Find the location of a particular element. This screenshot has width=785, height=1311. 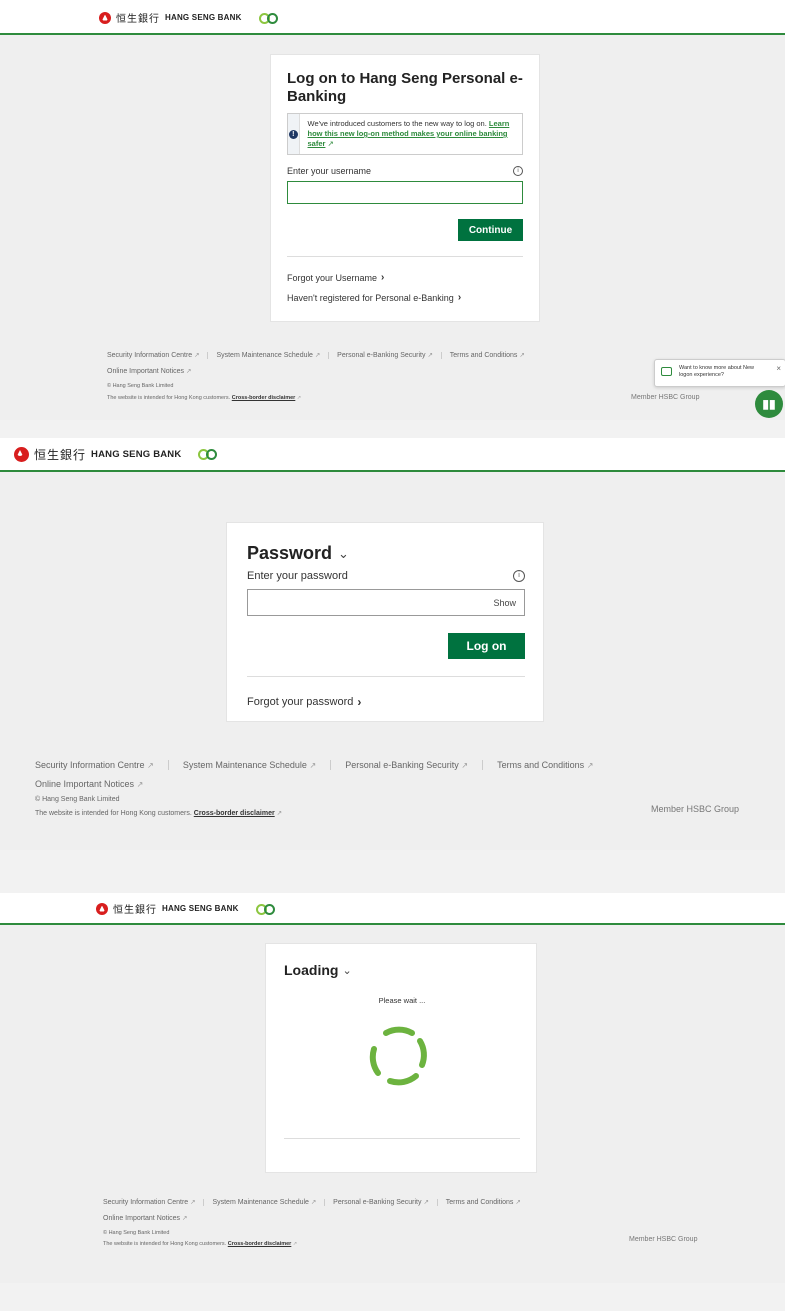

anniversary-icon is located at coordinates (268, 18).